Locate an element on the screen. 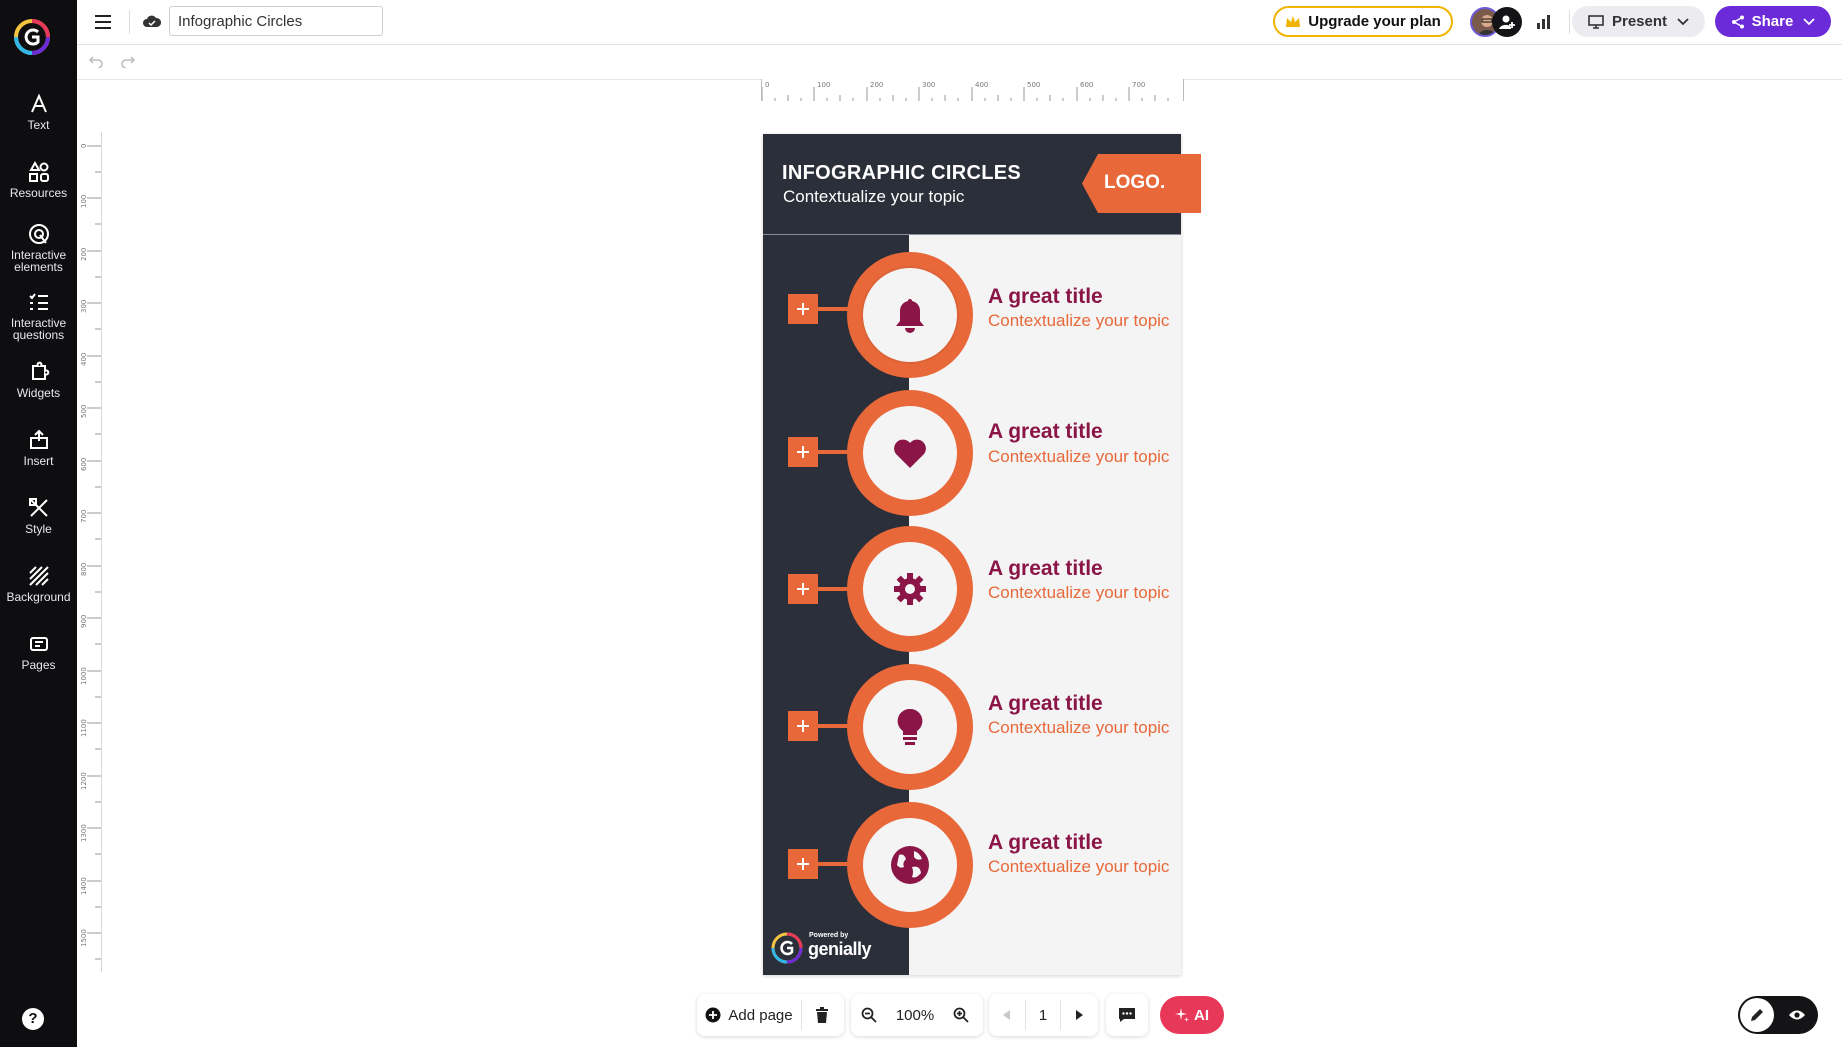 The height and width of the screenshot is (1047, 1842). present-button: Present is located at coordinates (1638, 21).